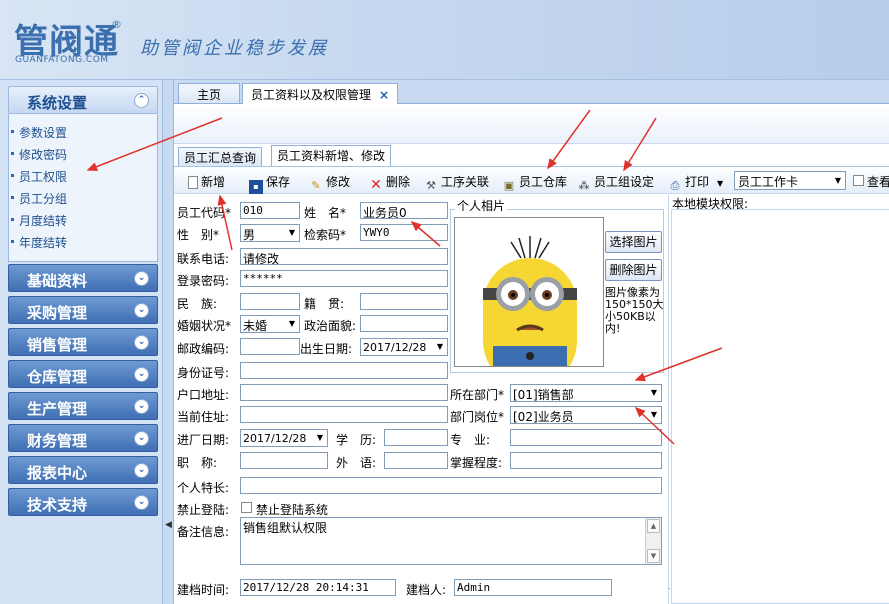 This screenshot has width=889, height=604. I want to click on phone-field: 请修改, so click(344, 256).